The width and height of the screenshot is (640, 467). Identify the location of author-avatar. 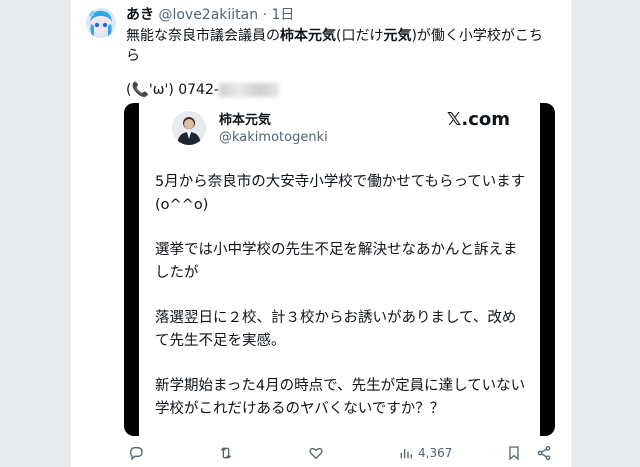
(101, 23).